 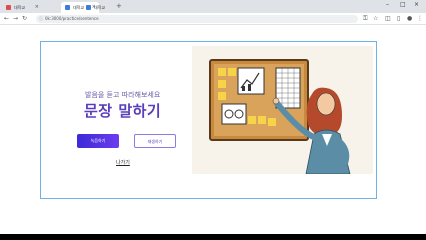 I want to click on play-button: 재생하기, so click(x=155, y=141).